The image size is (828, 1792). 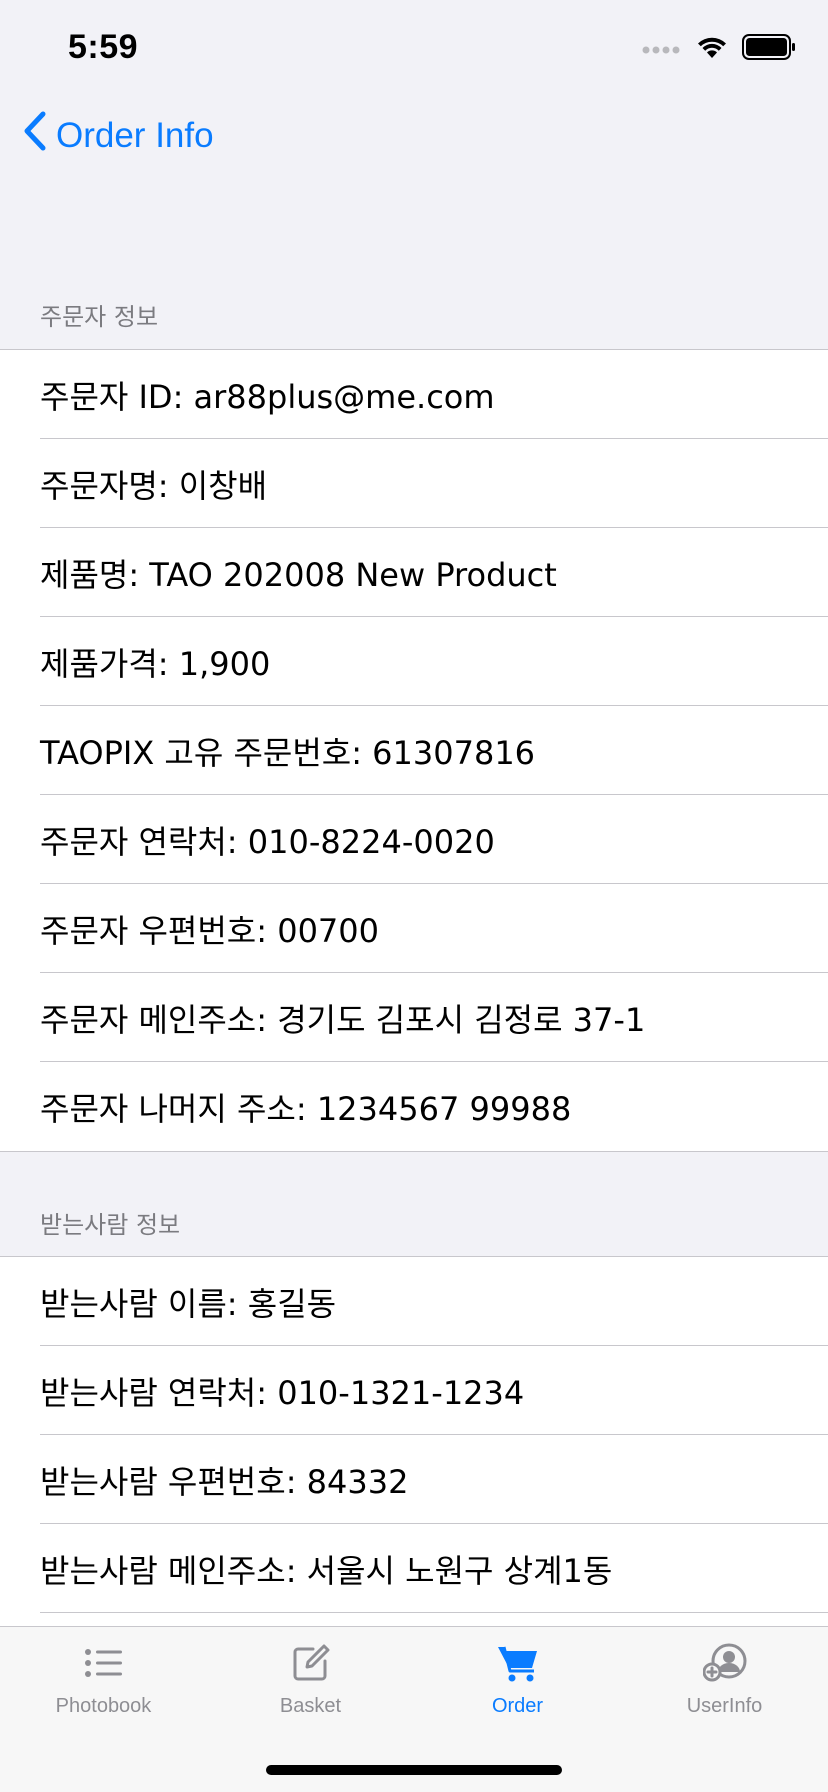 What do you see at coordinates (414, 661) in the screenshot?
I see `product-price-row: 제품가격: 1,900` at bounding box center [414, 661].